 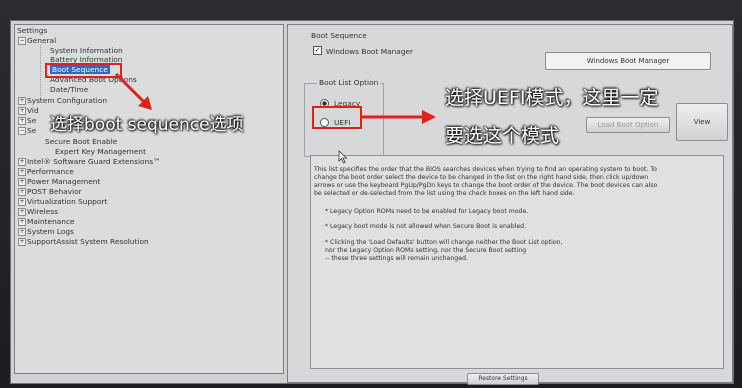 What do you see at coordinates (86, 50) in the screenshot?
I see `tree-item-system-information: System Information` at bounding box center [86, 50].